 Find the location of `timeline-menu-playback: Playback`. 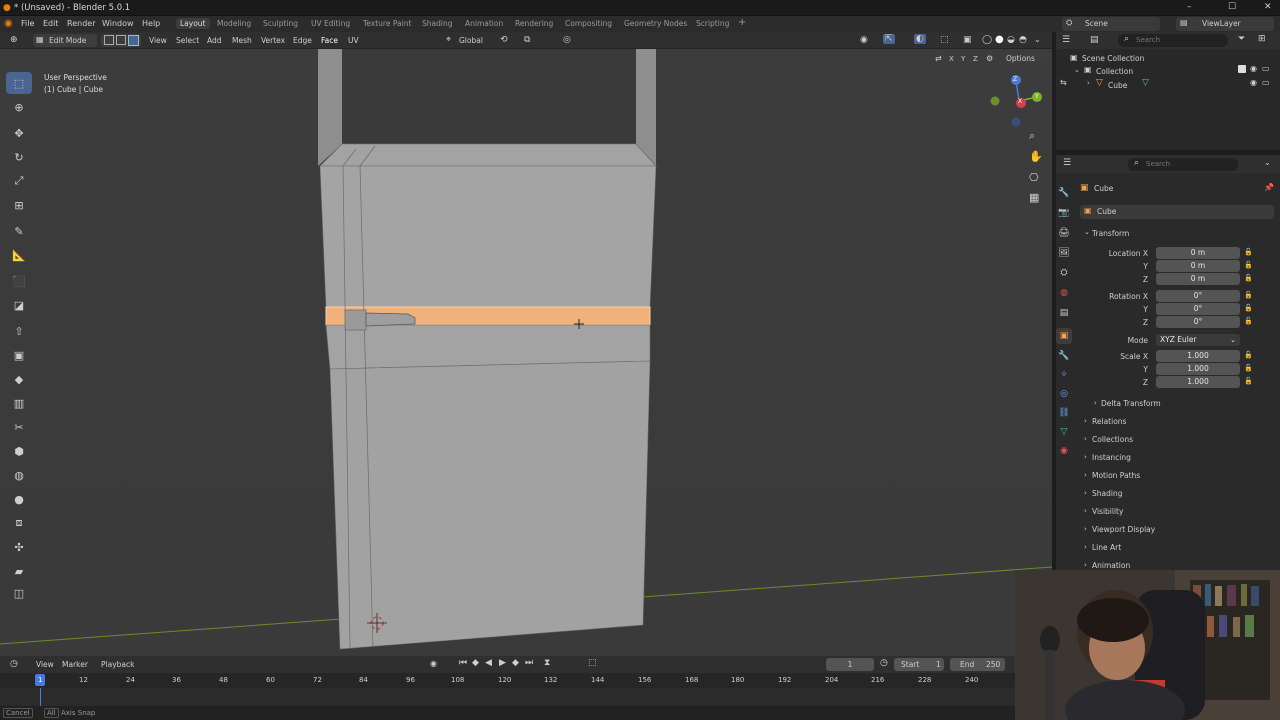

timeline-menu-playback: Playback is located at coordinates (117, 664).